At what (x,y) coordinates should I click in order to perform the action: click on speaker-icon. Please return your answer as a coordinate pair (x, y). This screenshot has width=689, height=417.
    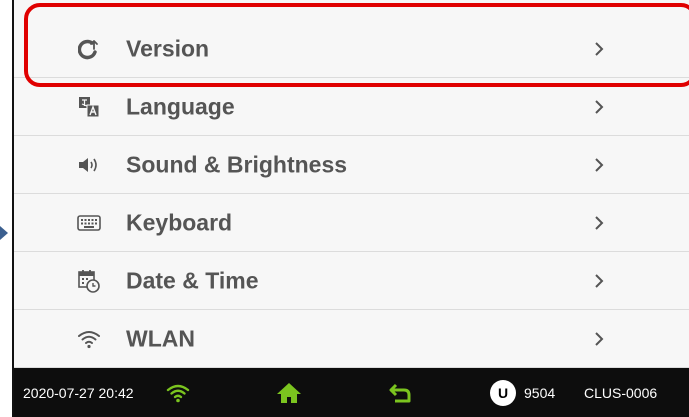
    Looking at the image, I should click on (89, 165).